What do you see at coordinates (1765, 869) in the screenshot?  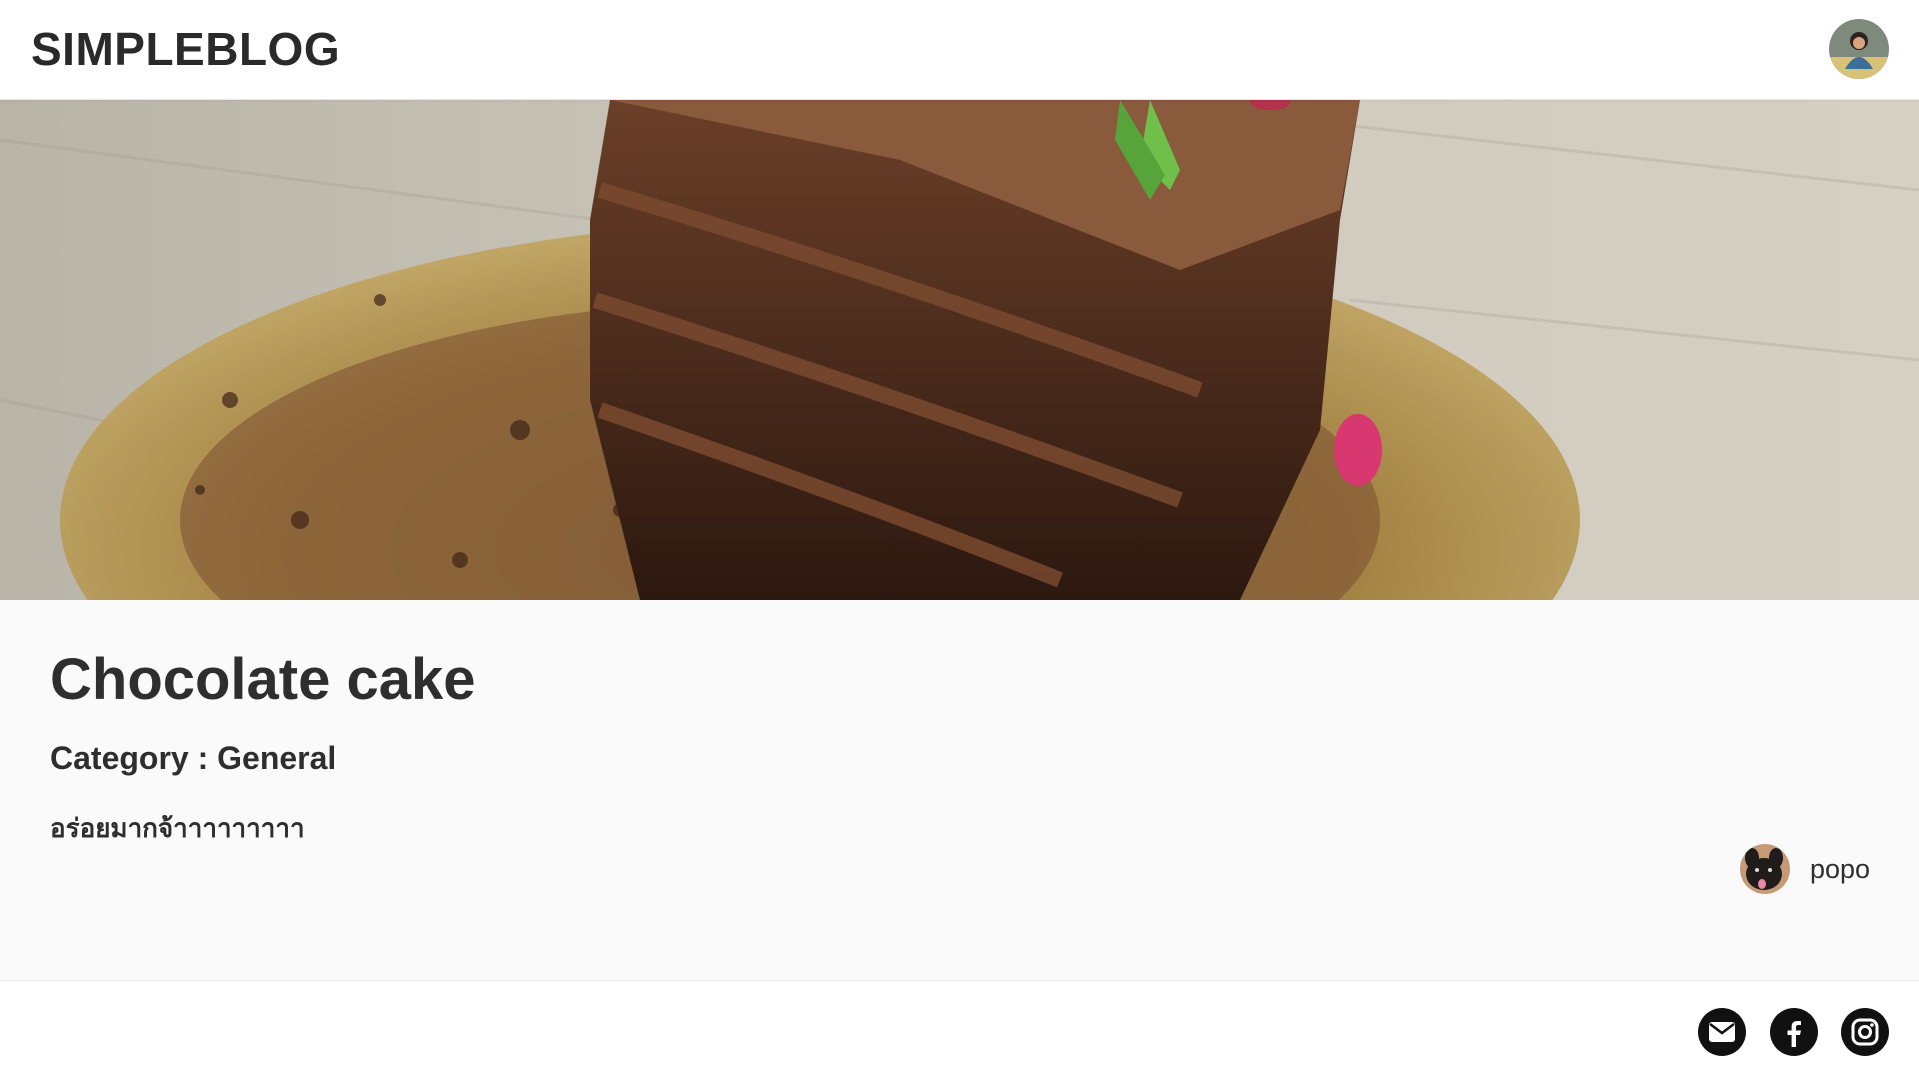 I see `dog-avatar-icon` at bounding box center [1765, 869].